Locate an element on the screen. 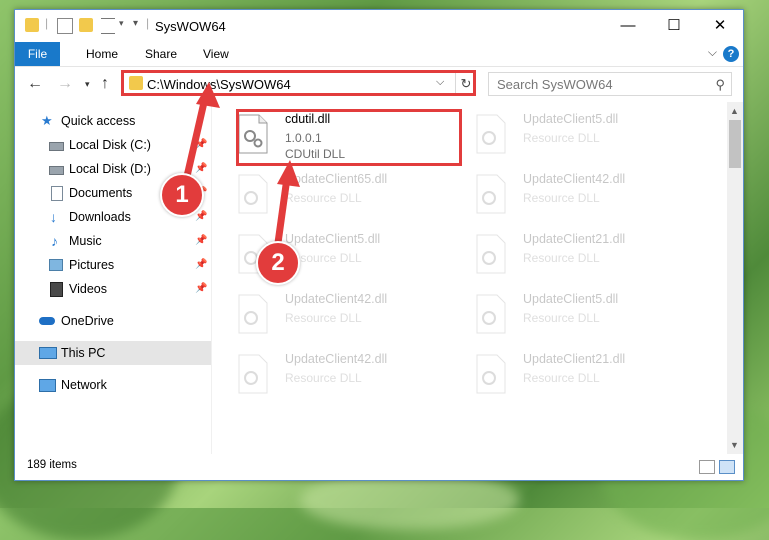 The height and width of the screenshot is (540, 769). arrow-1-head is located at coordinates (208, 95).